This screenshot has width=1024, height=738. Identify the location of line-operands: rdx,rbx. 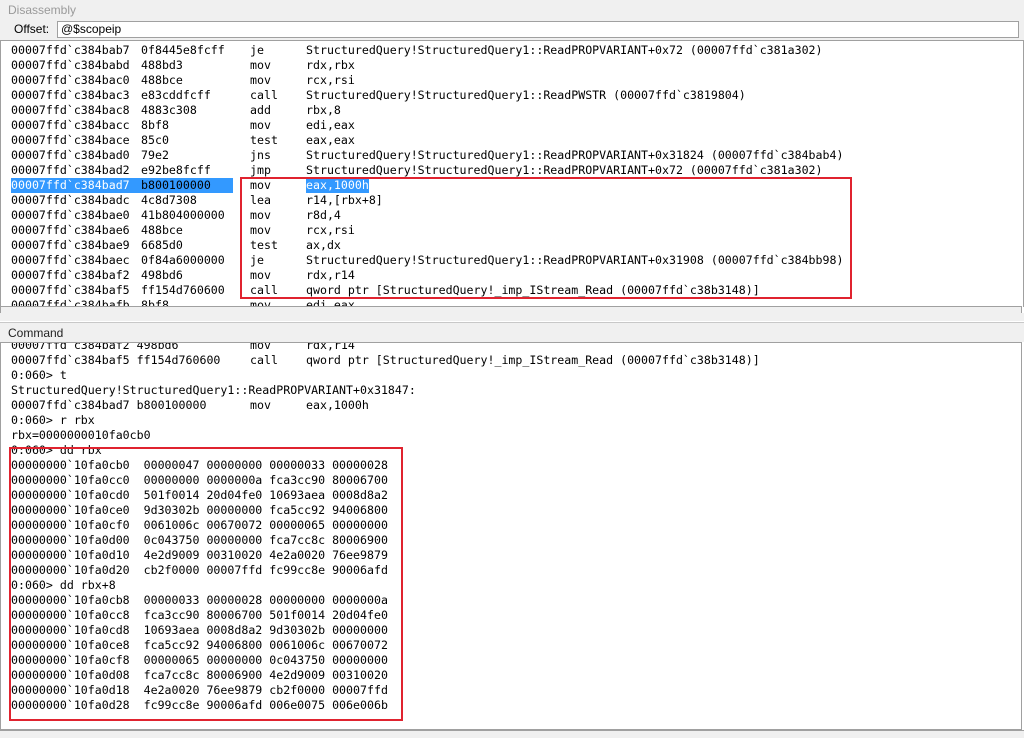
(330, 65).